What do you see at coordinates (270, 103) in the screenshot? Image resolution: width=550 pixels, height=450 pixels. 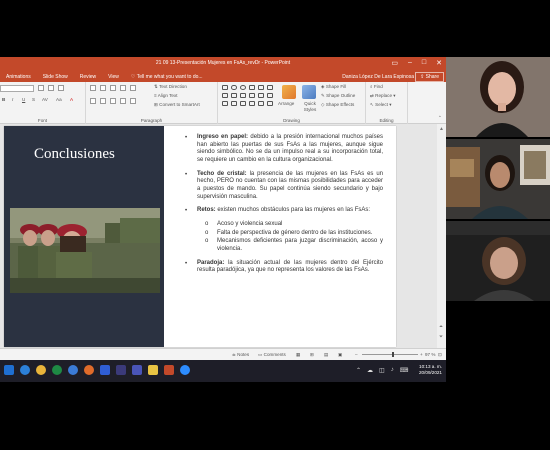 I see `shape-moon-icon` at bounding box center [270, 103].